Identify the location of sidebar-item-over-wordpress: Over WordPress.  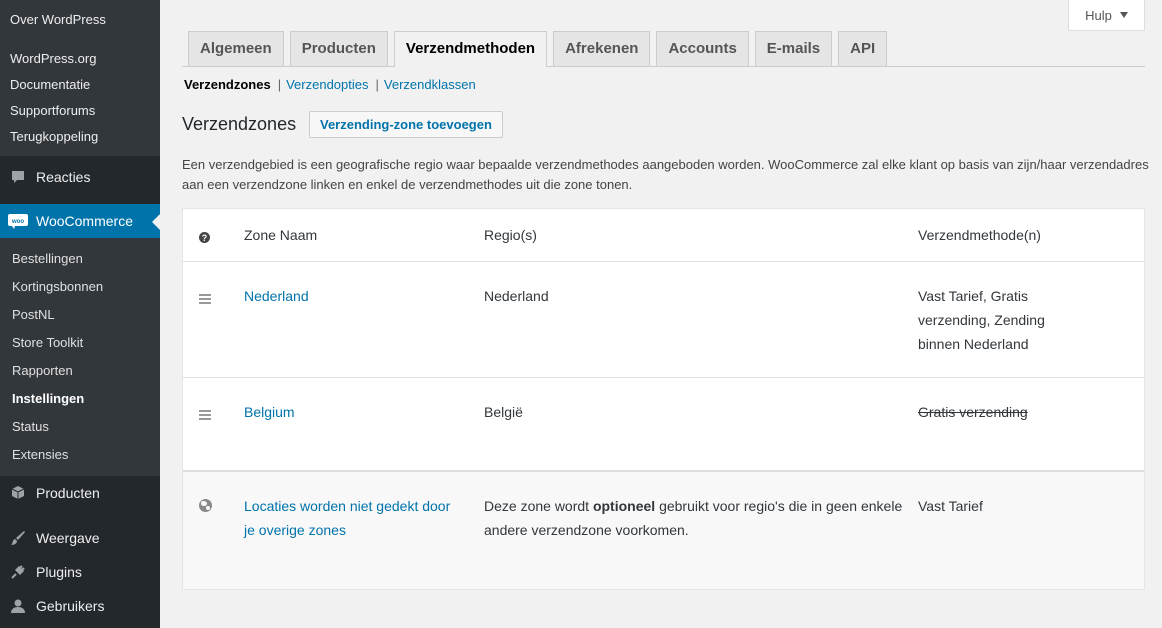
(80, 20).